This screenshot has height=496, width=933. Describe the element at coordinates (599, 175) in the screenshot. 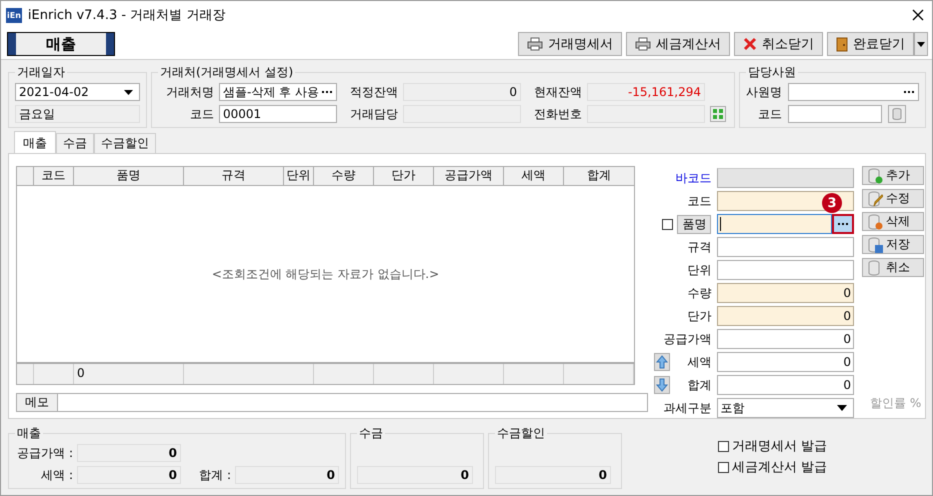

I see `column-header: 합계` at that location.